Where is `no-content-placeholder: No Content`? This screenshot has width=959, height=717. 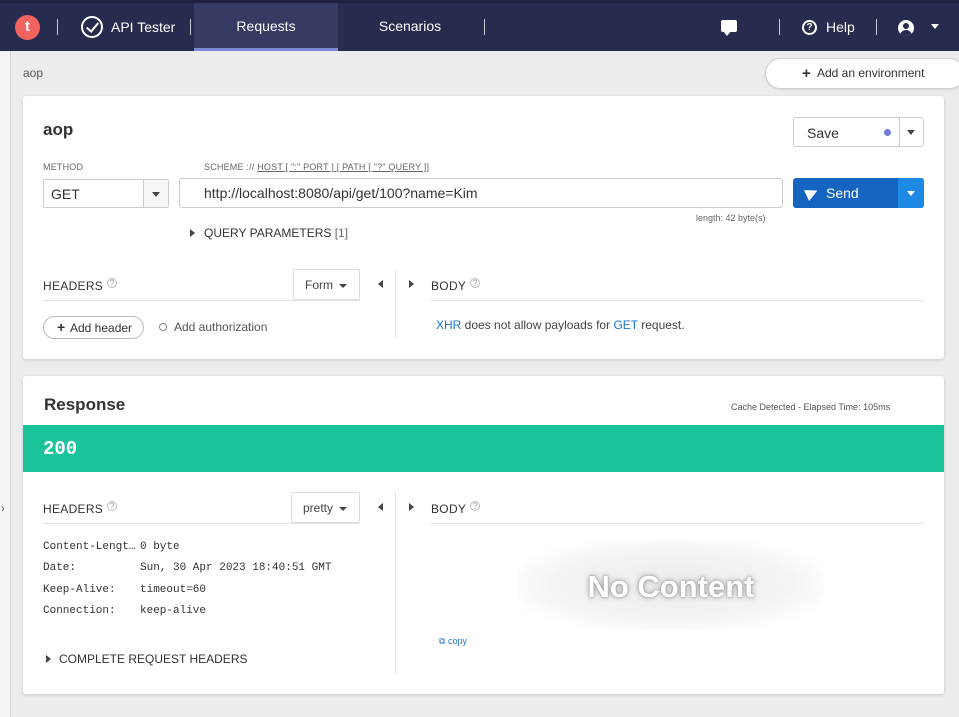 no-content-placeholder: No Content is located at coordinates (671, 585).